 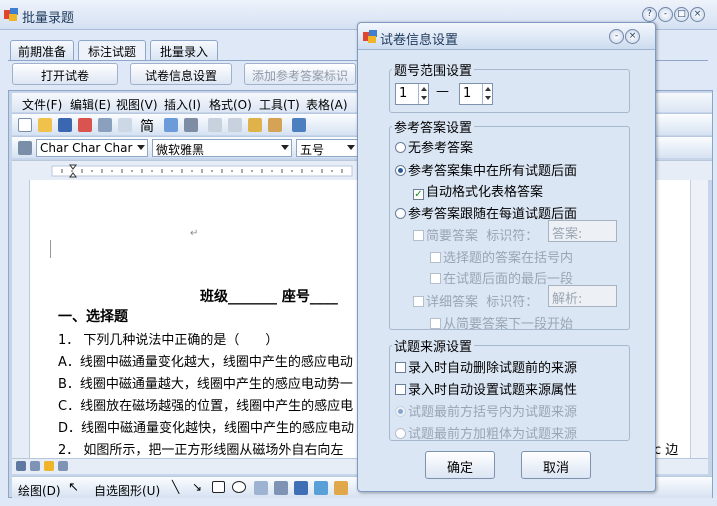 I want to click on dialog-minimize-icon: -, so click(x=616, y=36).